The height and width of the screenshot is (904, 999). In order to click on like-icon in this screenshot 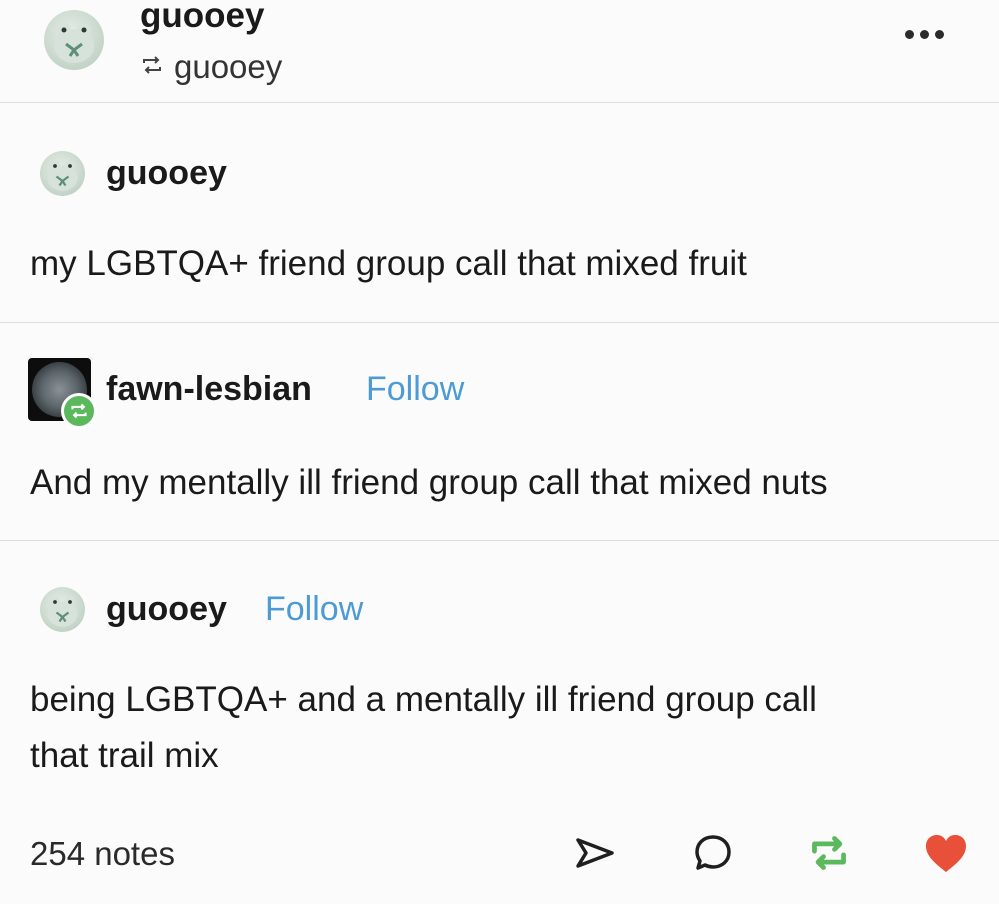, I will do `click(946, 853)`.